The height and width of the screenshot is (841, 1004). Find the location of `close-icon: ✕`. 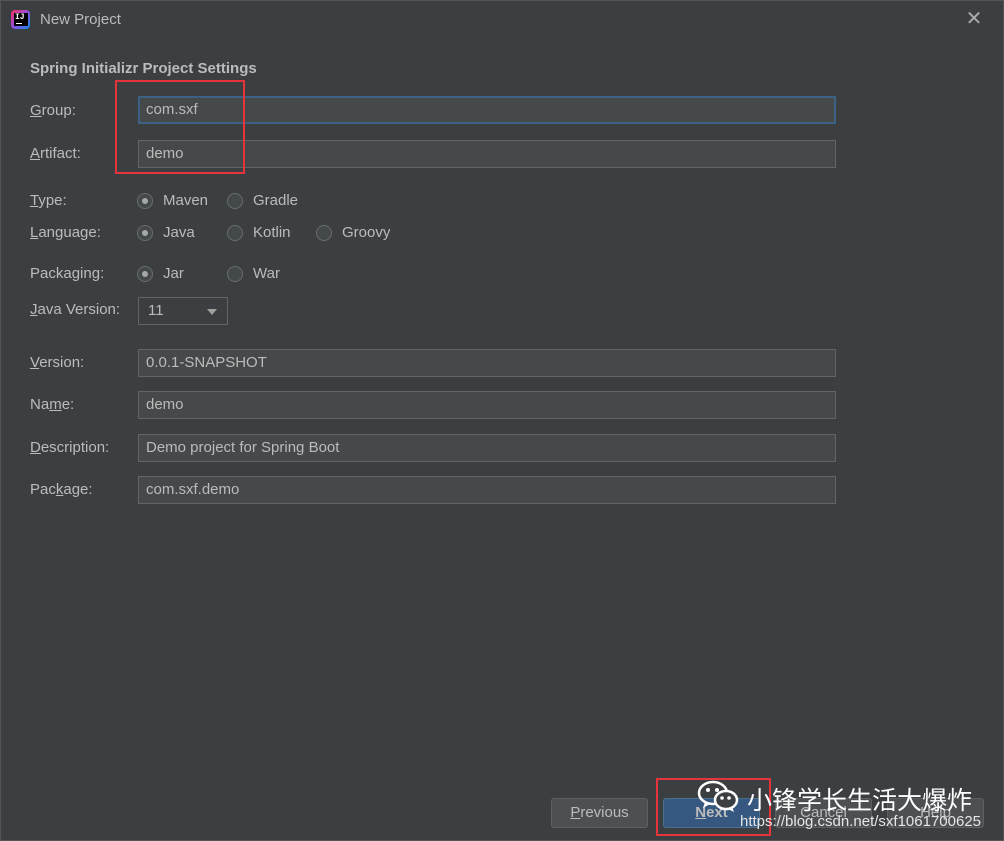

close-icon: ✕ is located at coordinates (974, 19).